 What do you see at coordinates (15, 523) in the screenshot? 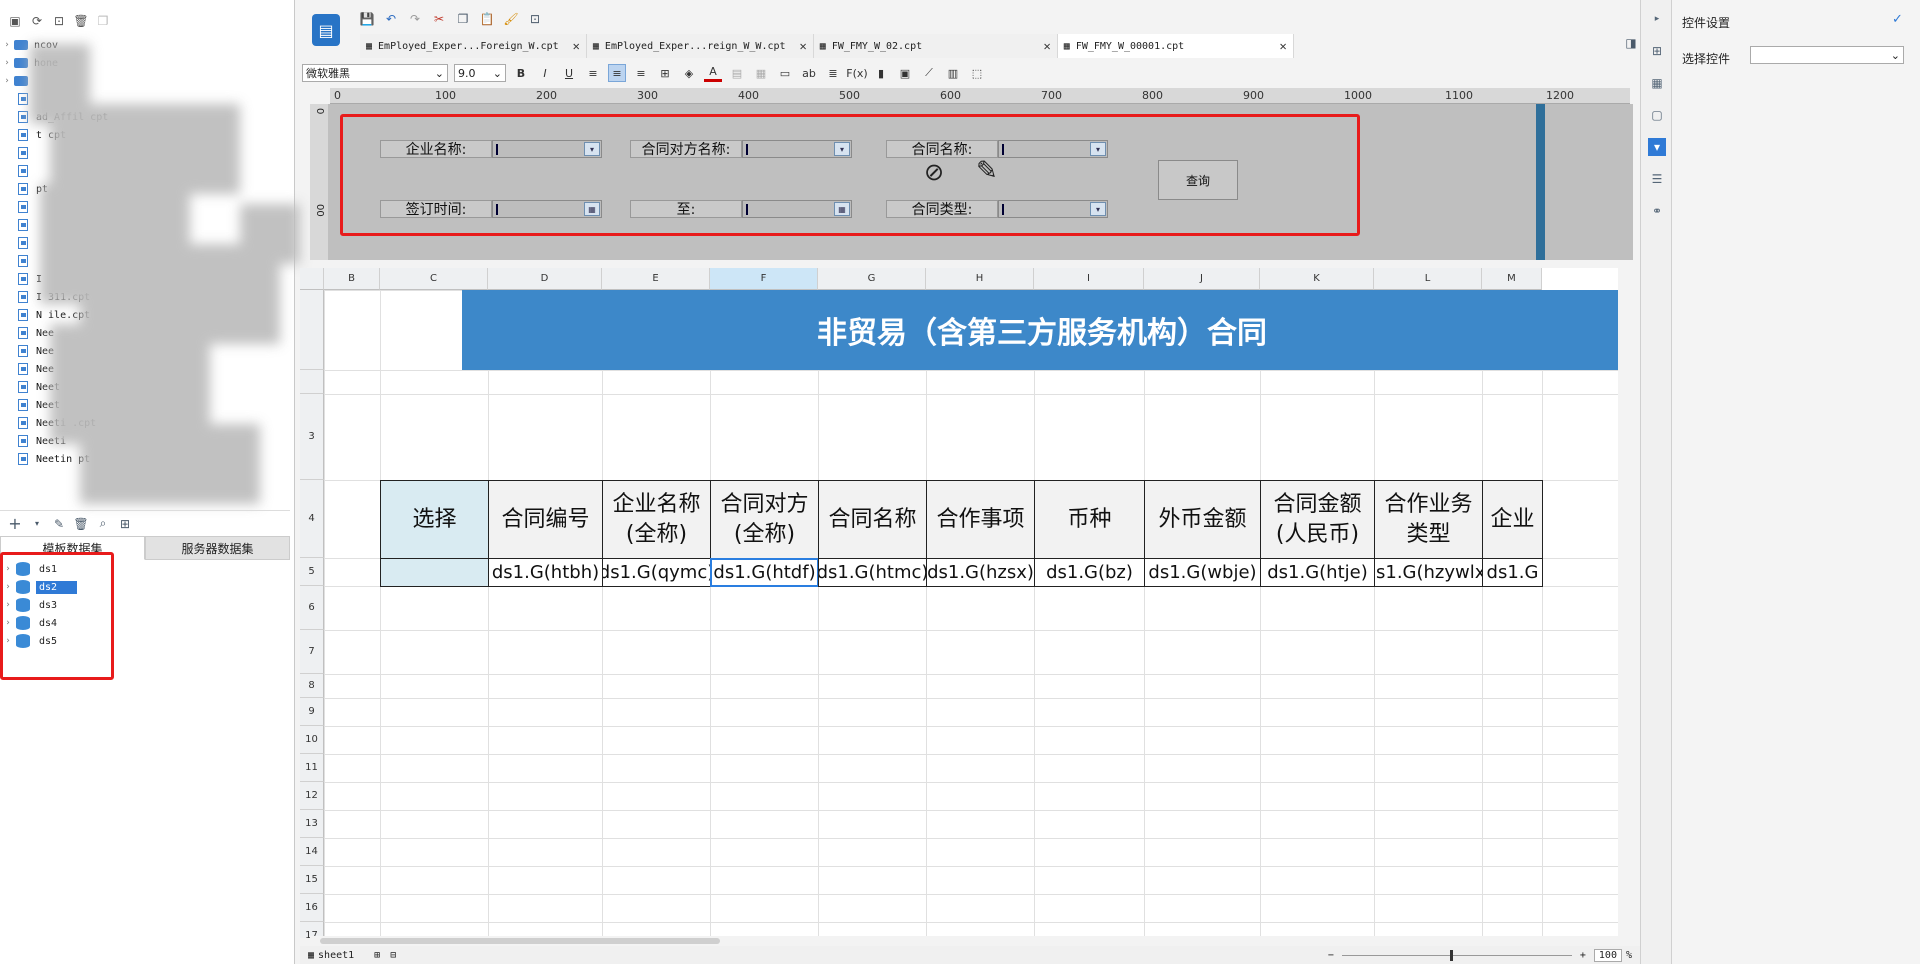
I see `add-dataset-icon: +` at bounding box center [15, 523].